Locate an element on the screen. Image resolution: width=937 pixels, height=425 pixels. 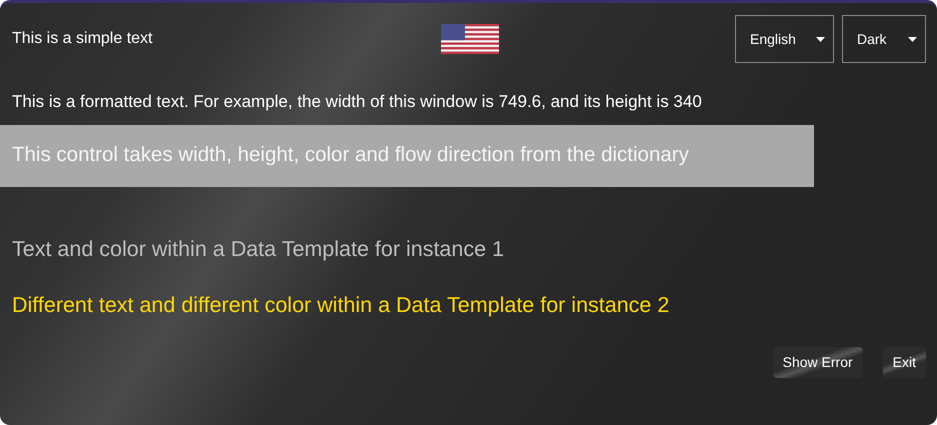
formatted-text: This is a formatted text. For example, the width of this window is 749.6, and its height is 340 is located at coordinates (357, 102).